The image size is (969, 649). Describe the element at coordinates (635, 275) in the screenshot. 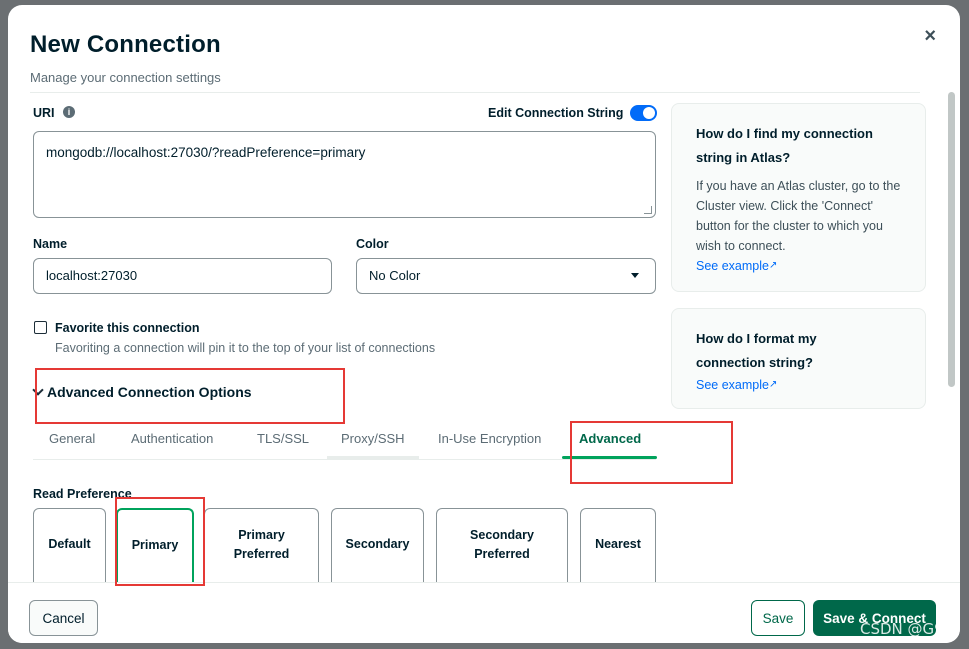

I see `caret-down-icon` at that location.